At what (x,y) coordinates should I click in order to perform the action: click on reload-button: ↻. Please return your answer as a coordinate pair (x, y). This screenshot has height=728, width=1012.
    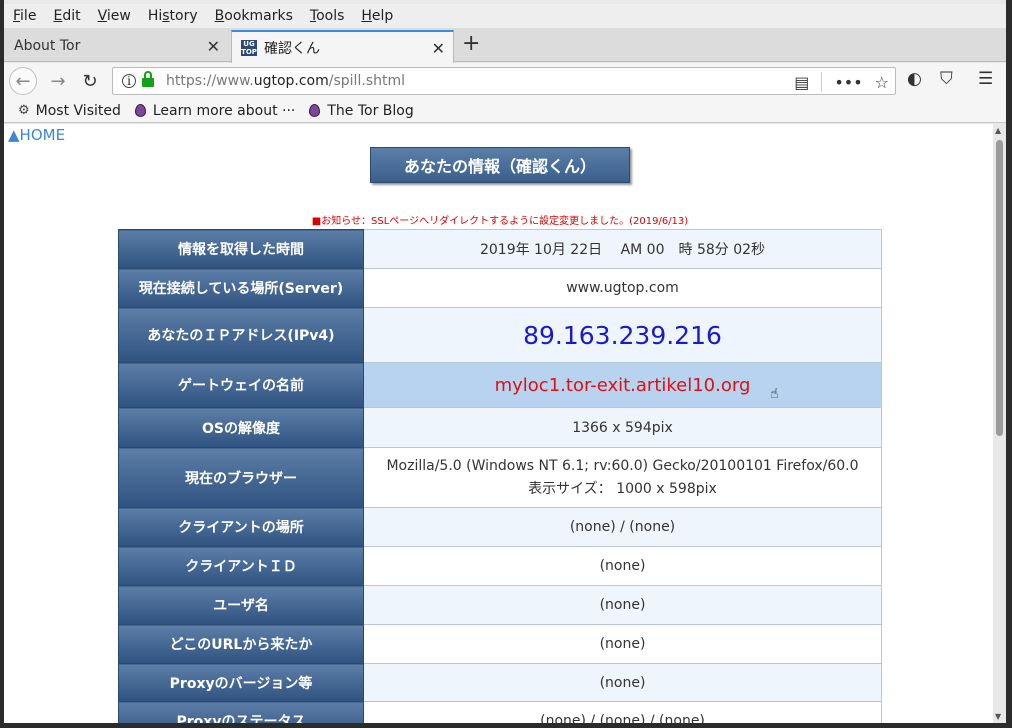
    Looking at the image, I should click on (90, 81).